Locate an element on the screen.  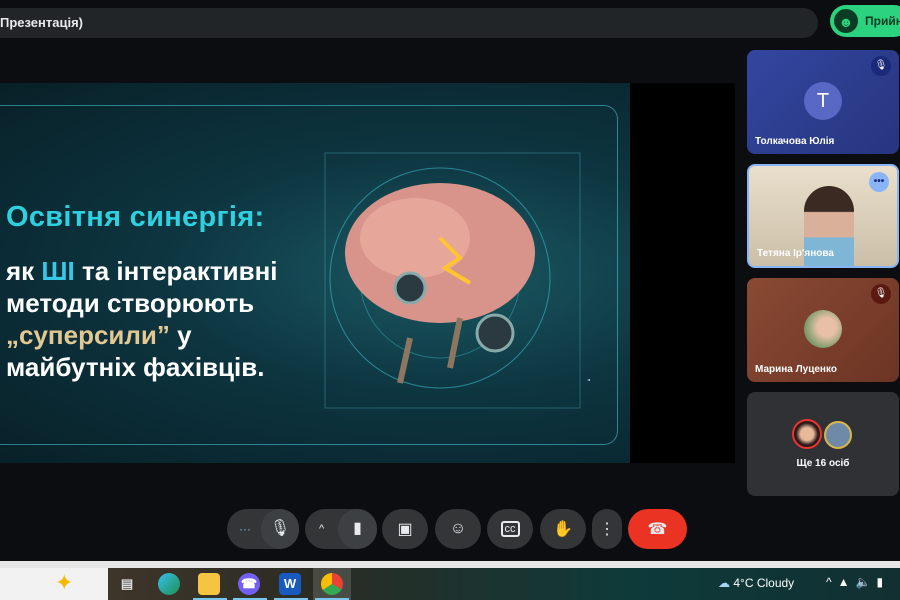
participant-name: Марина Луценко is located at coordinates (796, 369).